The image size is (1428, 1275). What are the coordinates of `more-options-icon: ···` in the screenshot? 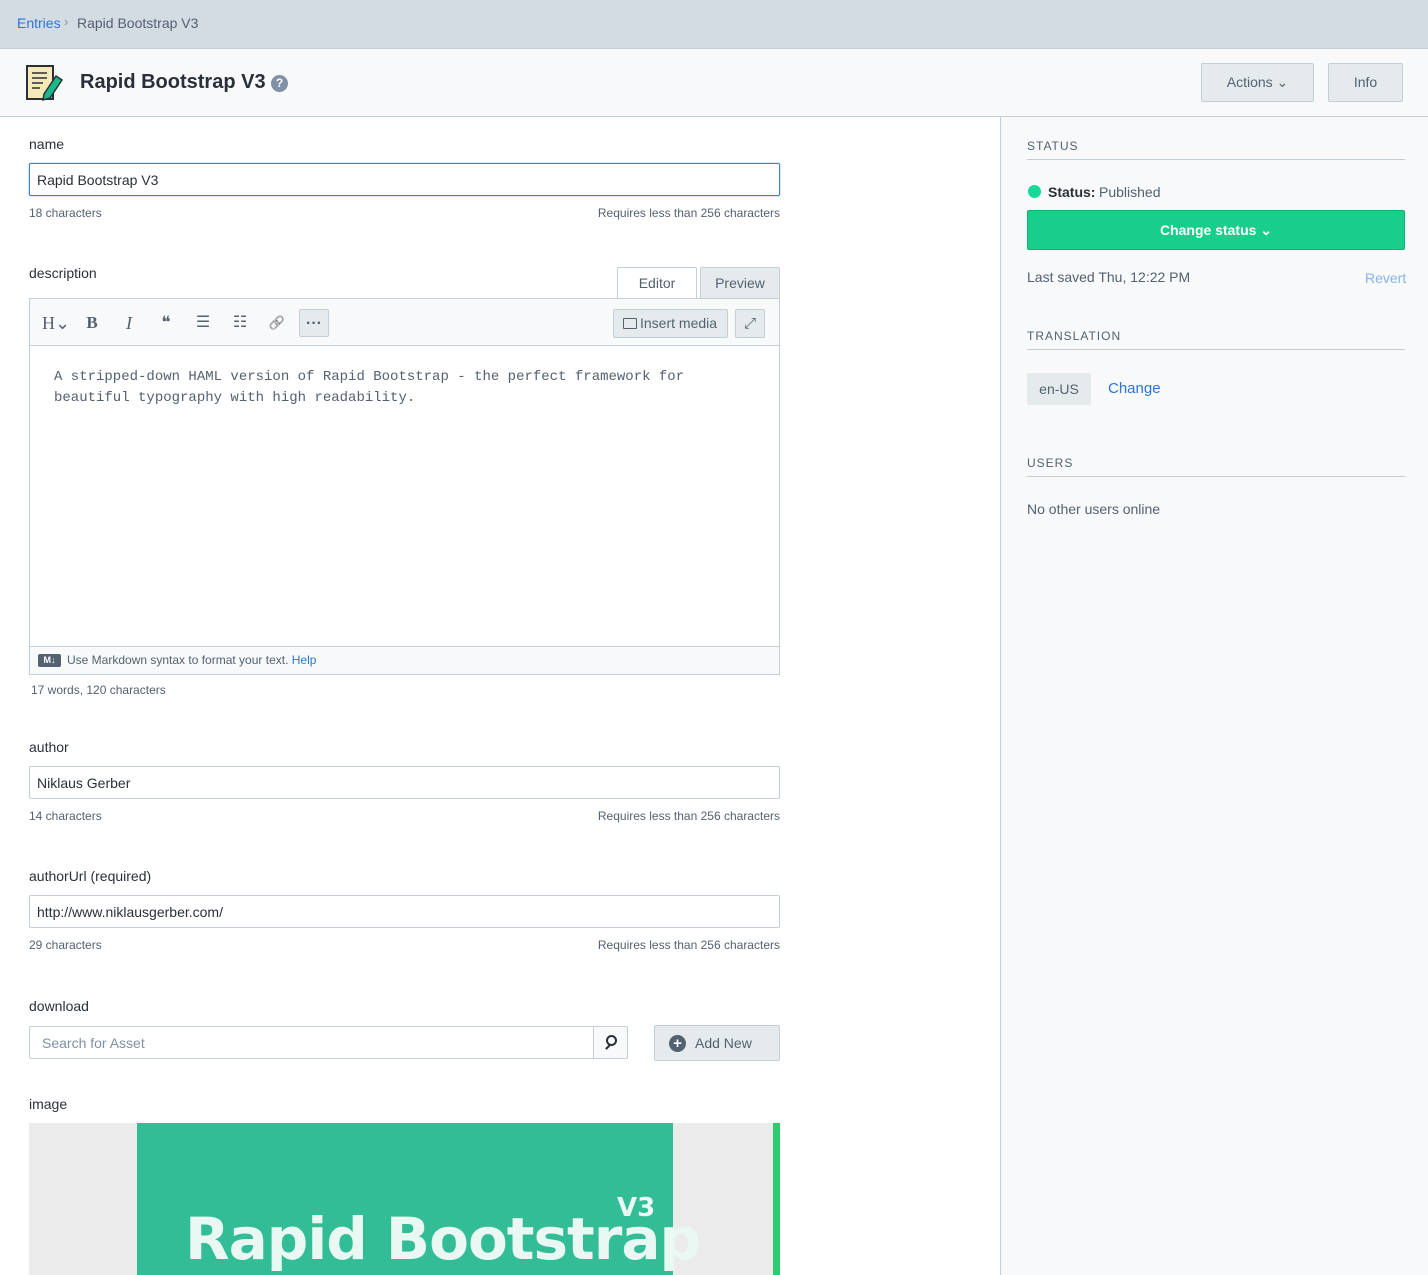 It's located at (314, 323).